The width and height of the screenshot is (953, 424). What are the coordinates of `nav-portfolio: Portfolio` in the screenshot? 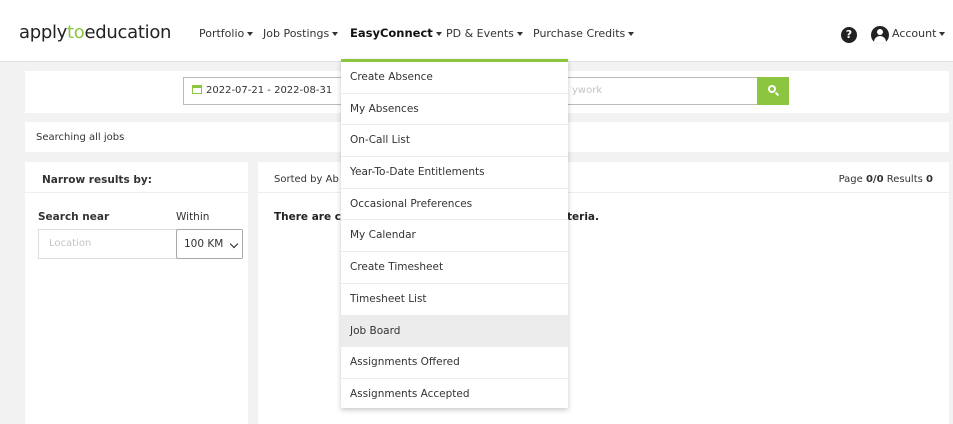 It's located at (226, 33).